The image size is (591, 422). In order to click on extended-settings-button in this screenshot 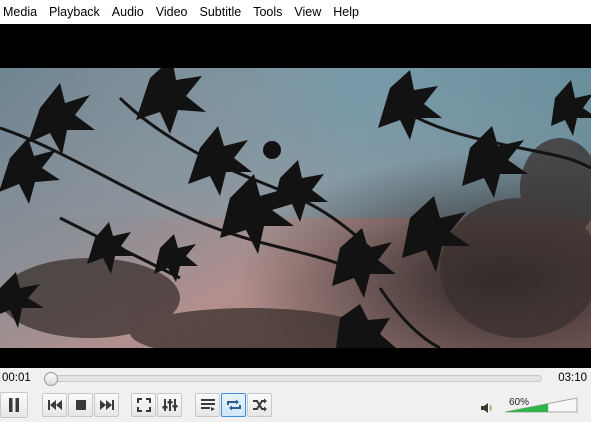, I will do `click(169, 405)`.